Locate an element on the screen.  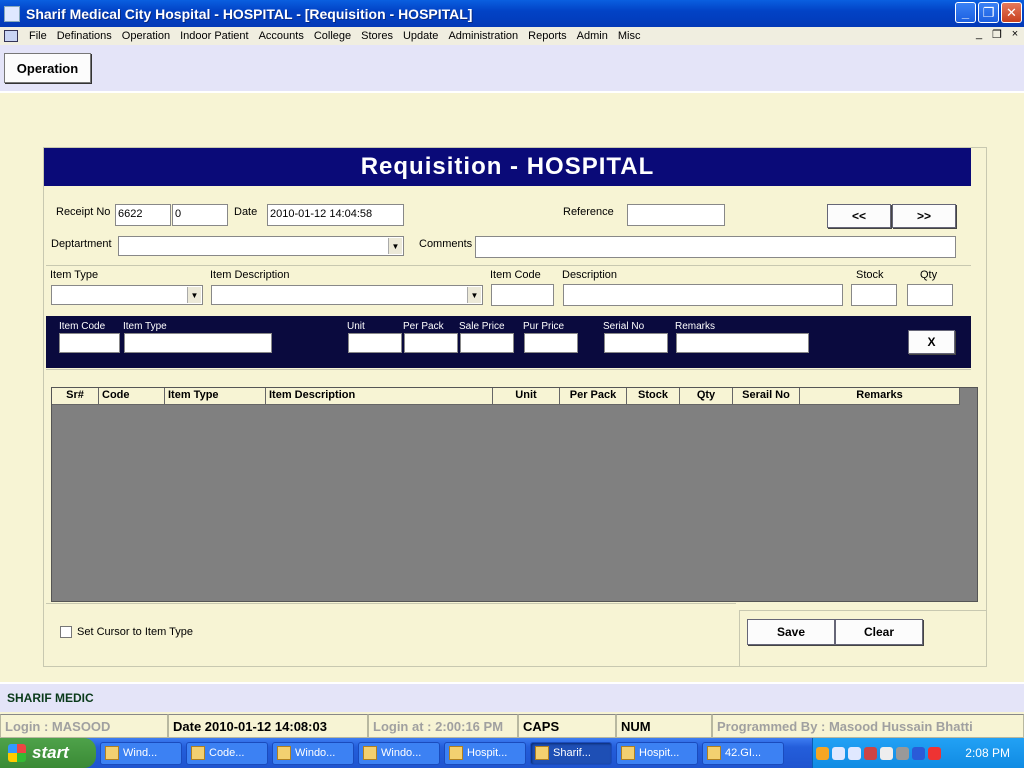
item-code-label: Item Code is located at coordinates (515, 275).